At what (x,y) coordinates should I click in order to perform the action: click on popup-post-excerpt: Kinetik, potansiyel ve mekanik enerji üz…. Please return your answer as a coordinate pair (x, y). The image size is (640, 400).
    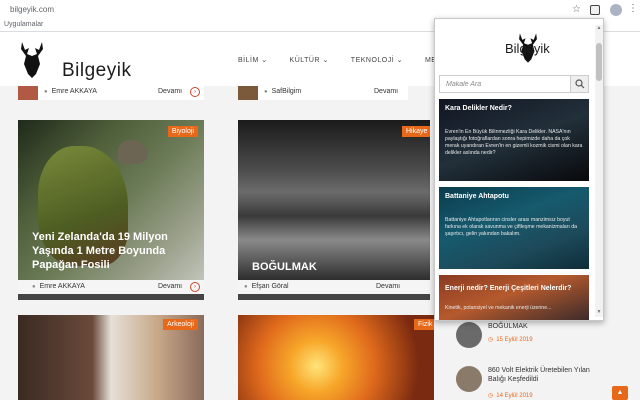
    Looking at the image, I should click on (498, 308).